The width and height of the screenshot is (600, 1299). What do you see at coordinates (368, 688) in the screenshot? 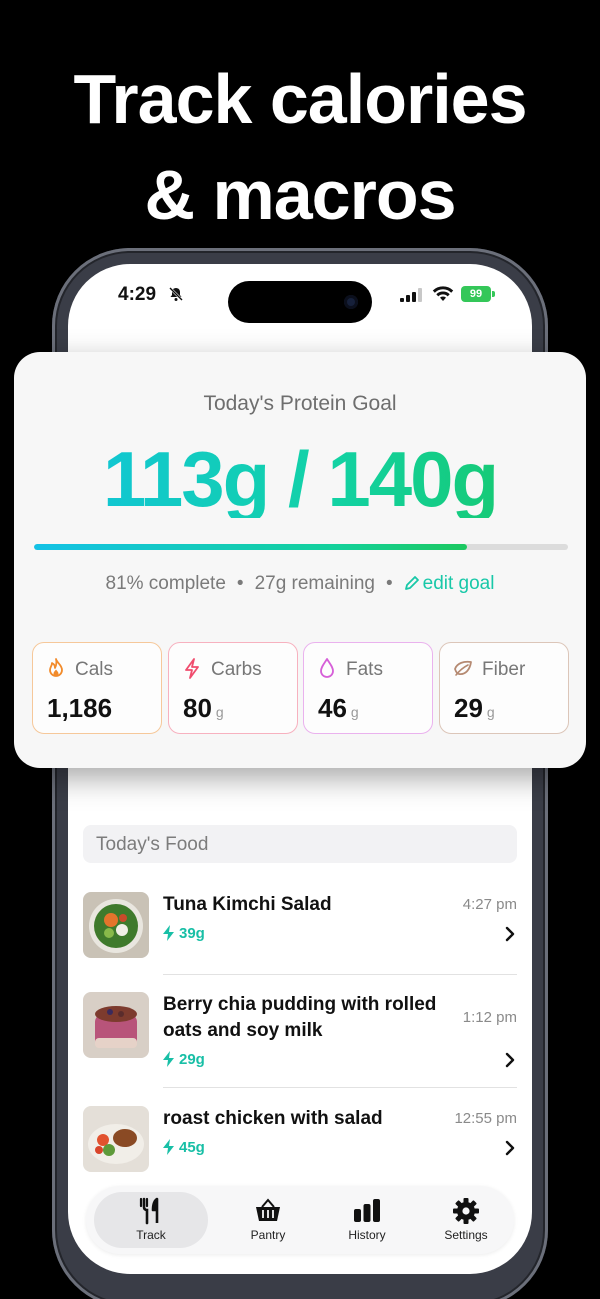
I see `macro-tile-fats: Fats 46 g` at bounding box center [368, 688].